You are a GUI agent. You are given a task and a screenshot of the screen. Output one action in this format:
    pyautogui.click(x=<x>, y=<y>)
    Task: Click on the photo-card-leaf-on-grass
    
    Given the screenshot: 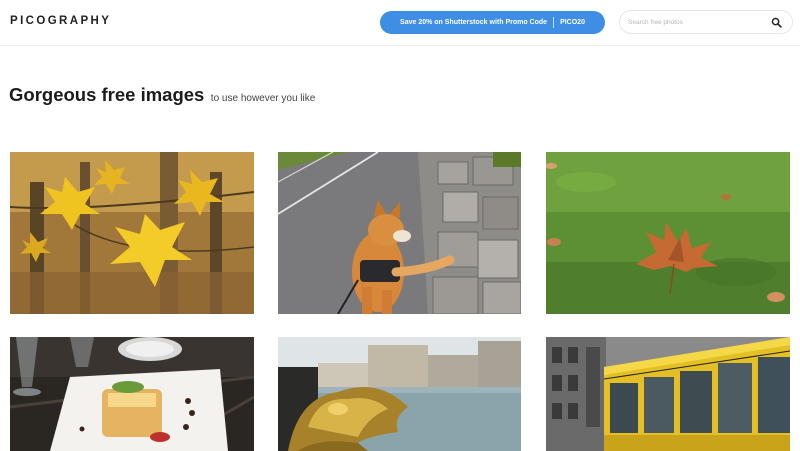 What is the action you would take?
    pyautogui.click(x=668, y=233)
    